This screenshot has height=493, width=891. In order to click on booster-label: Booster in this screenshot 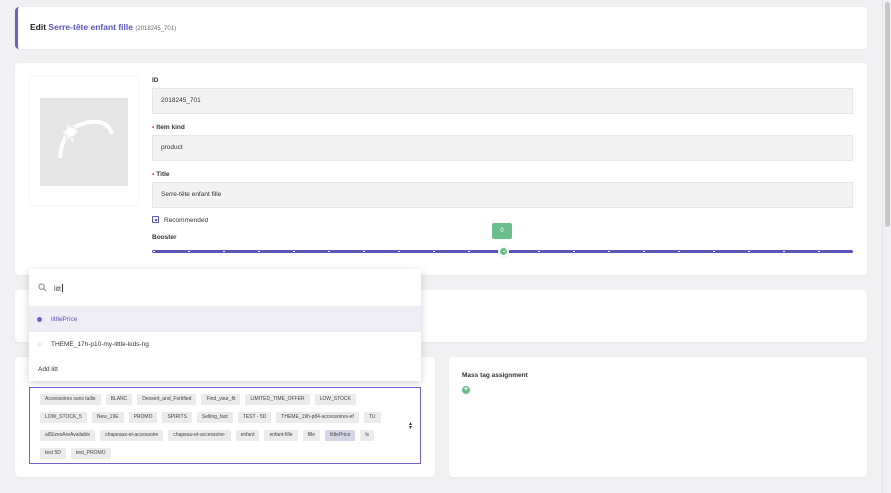, I will do `click(164, 237)`.